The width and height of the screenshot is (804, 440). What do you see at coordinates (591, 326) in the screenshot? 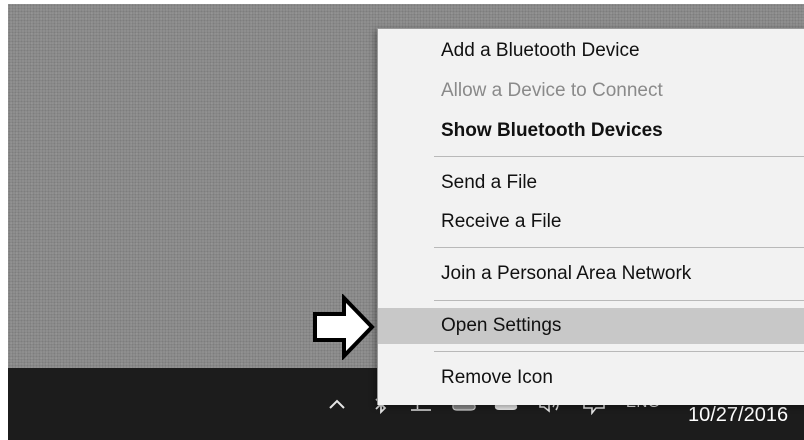
I see `menu-item-open-settings: Open Settings` at bounding box center [591, 326].